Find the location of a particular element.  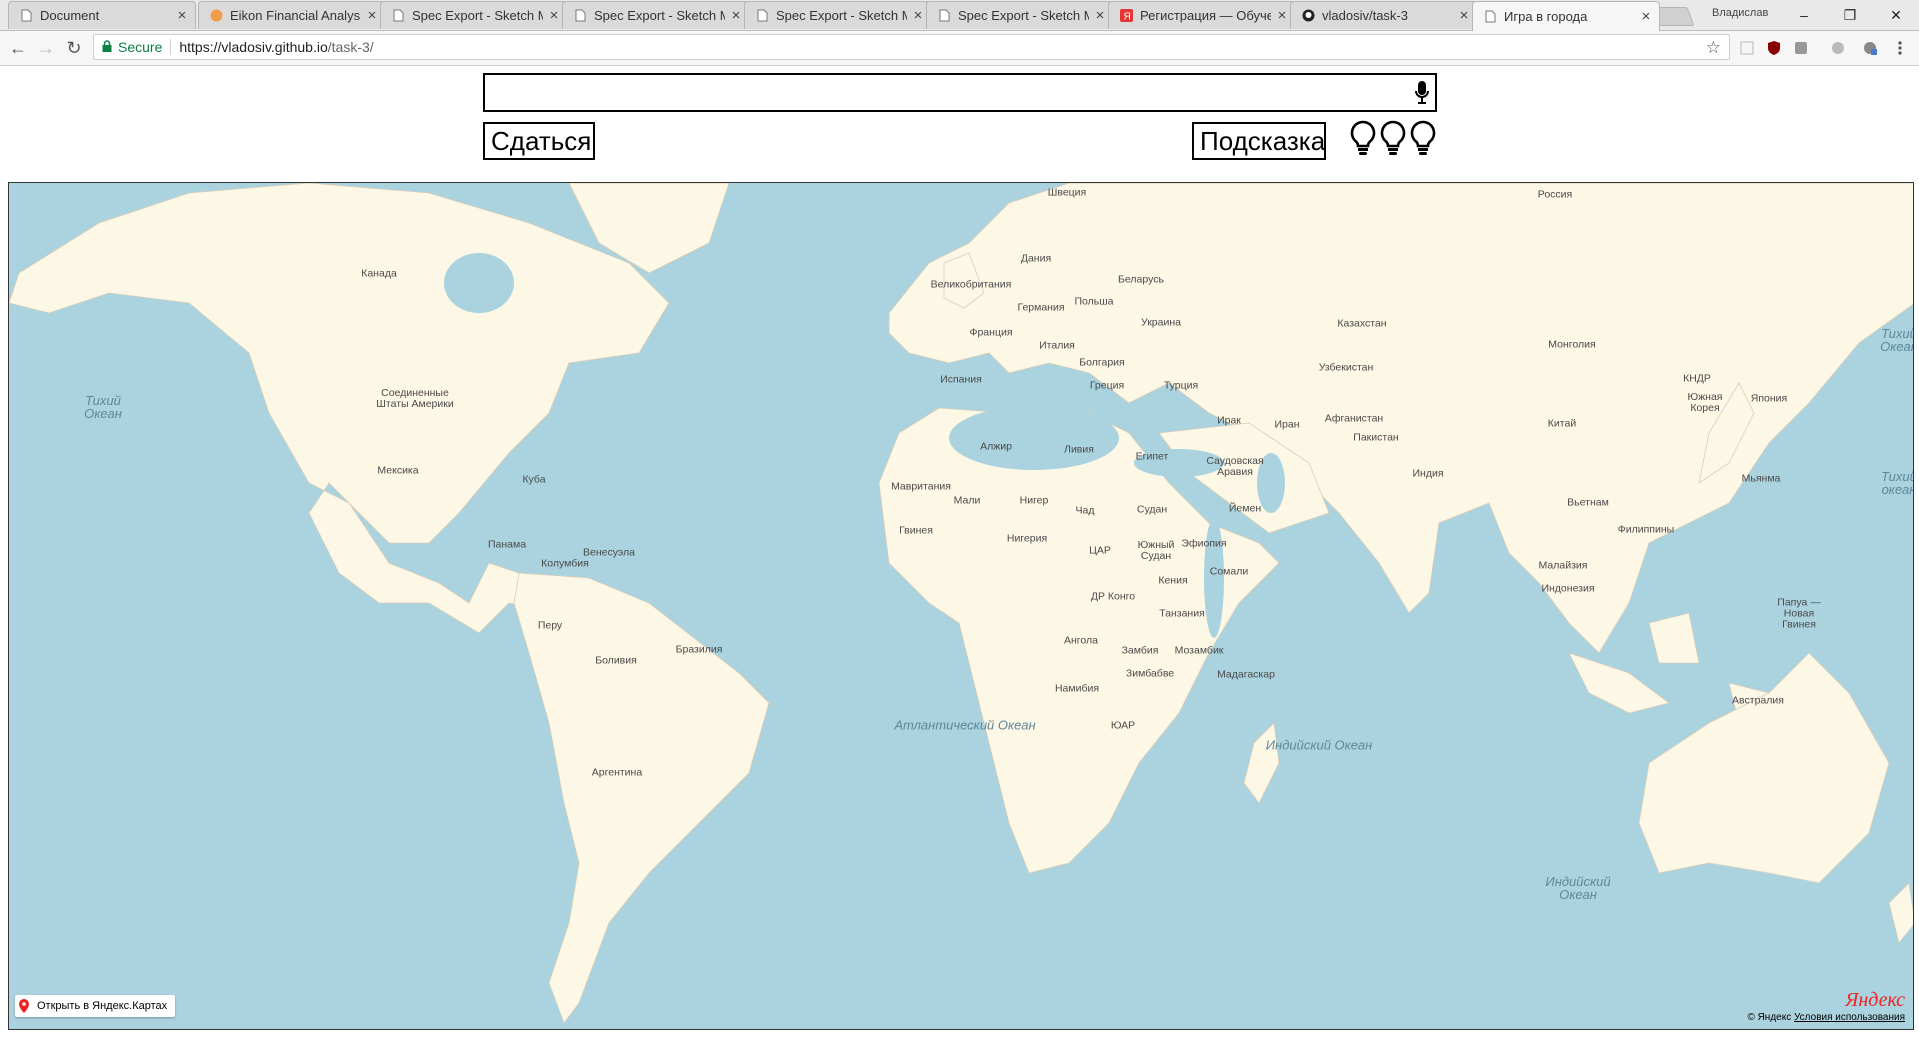

map-label: Афганистан is located at coordinates (1354, 418).